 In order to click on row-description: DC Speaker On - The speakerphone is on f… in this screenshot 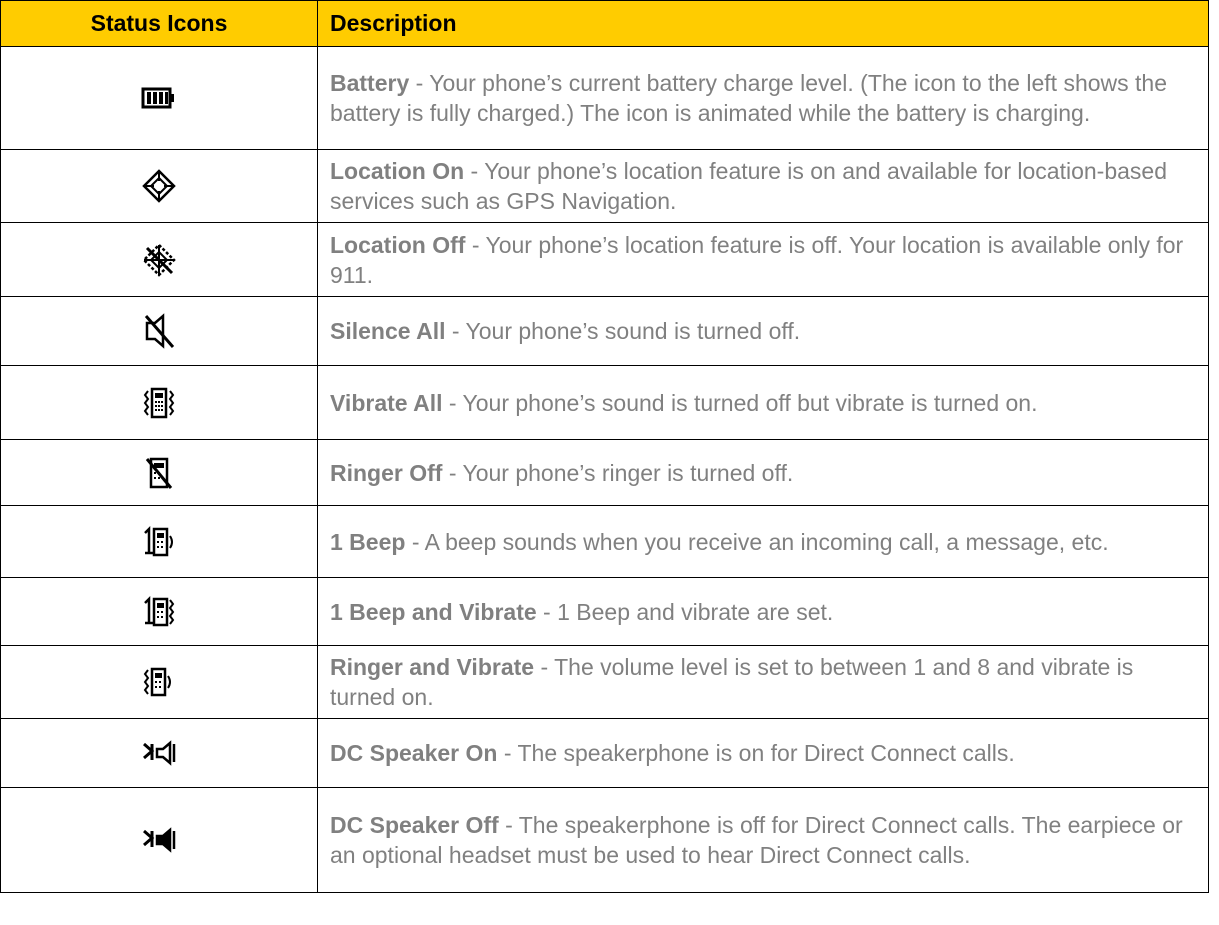, I will do `click(763, 753)`.